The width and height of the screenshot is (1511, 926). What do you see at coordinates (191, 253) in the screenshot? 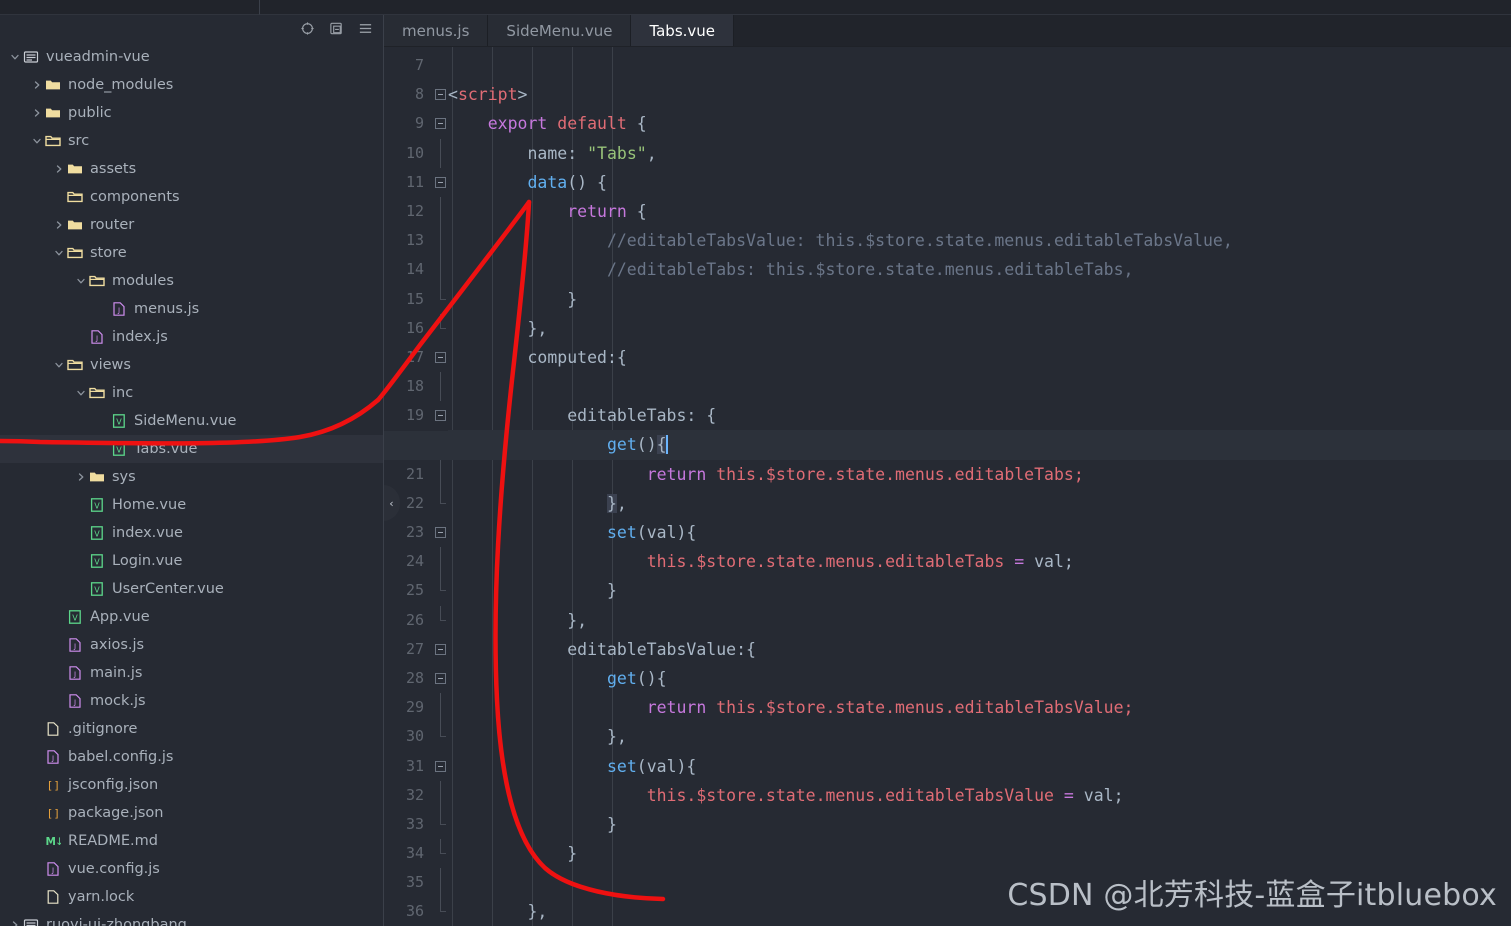
I see `tree-item-store: store` at bounding box center [191, 253].